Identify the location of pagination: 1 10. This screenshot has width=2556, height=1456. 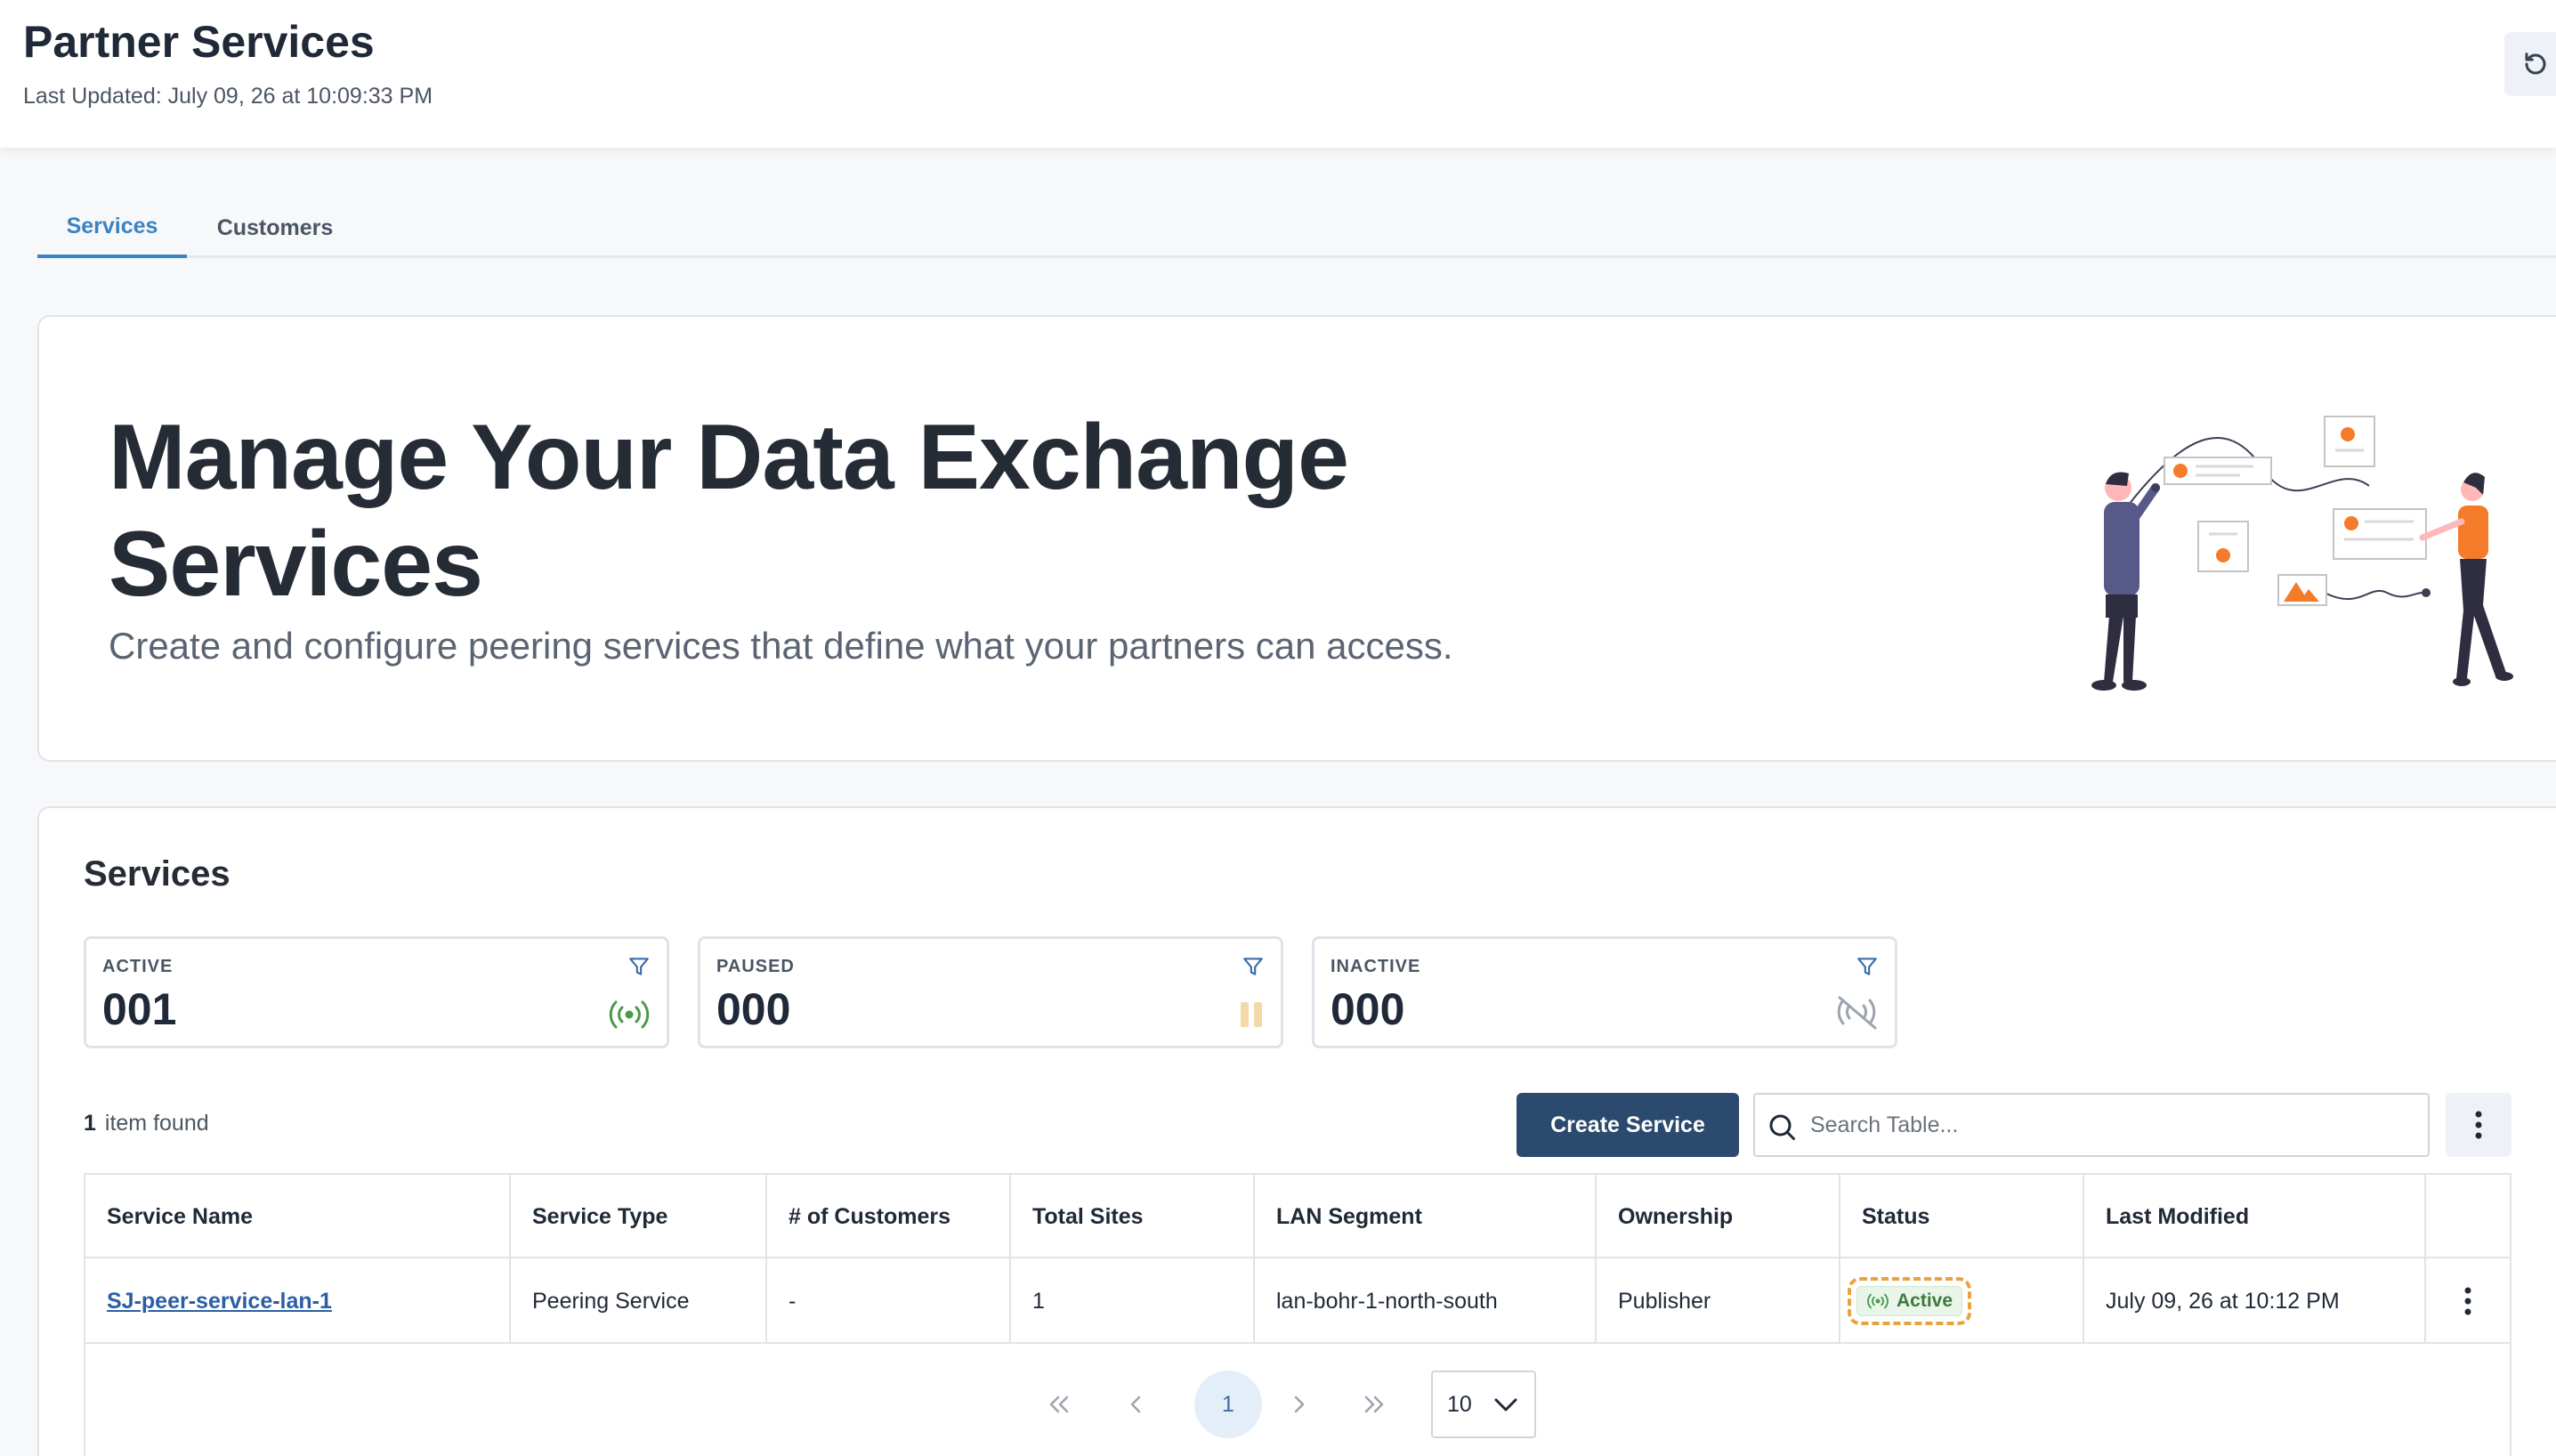
(1297, 1400).